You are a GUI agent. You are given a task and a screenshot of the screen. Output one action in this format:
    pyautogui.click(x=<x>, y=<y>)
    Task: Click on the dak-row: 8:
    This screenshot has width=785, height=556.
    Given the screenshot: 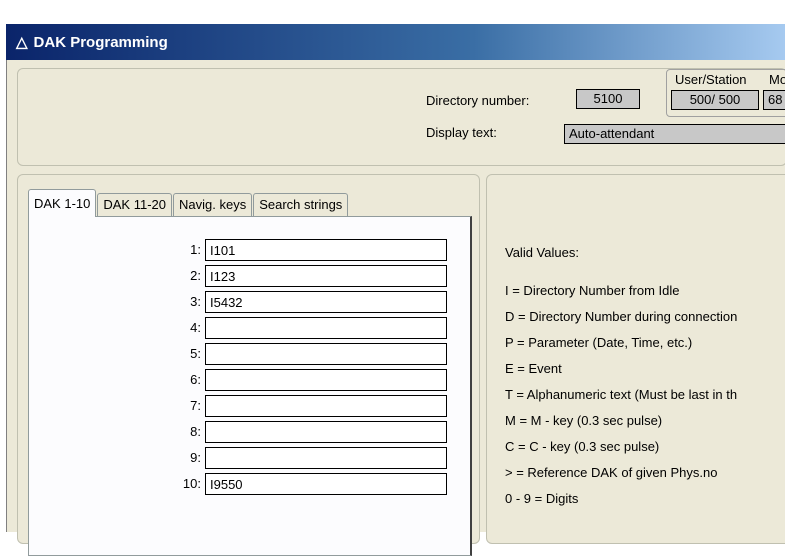 What is the action you would take?
    pyautogui.click(x=249, y=434)
    